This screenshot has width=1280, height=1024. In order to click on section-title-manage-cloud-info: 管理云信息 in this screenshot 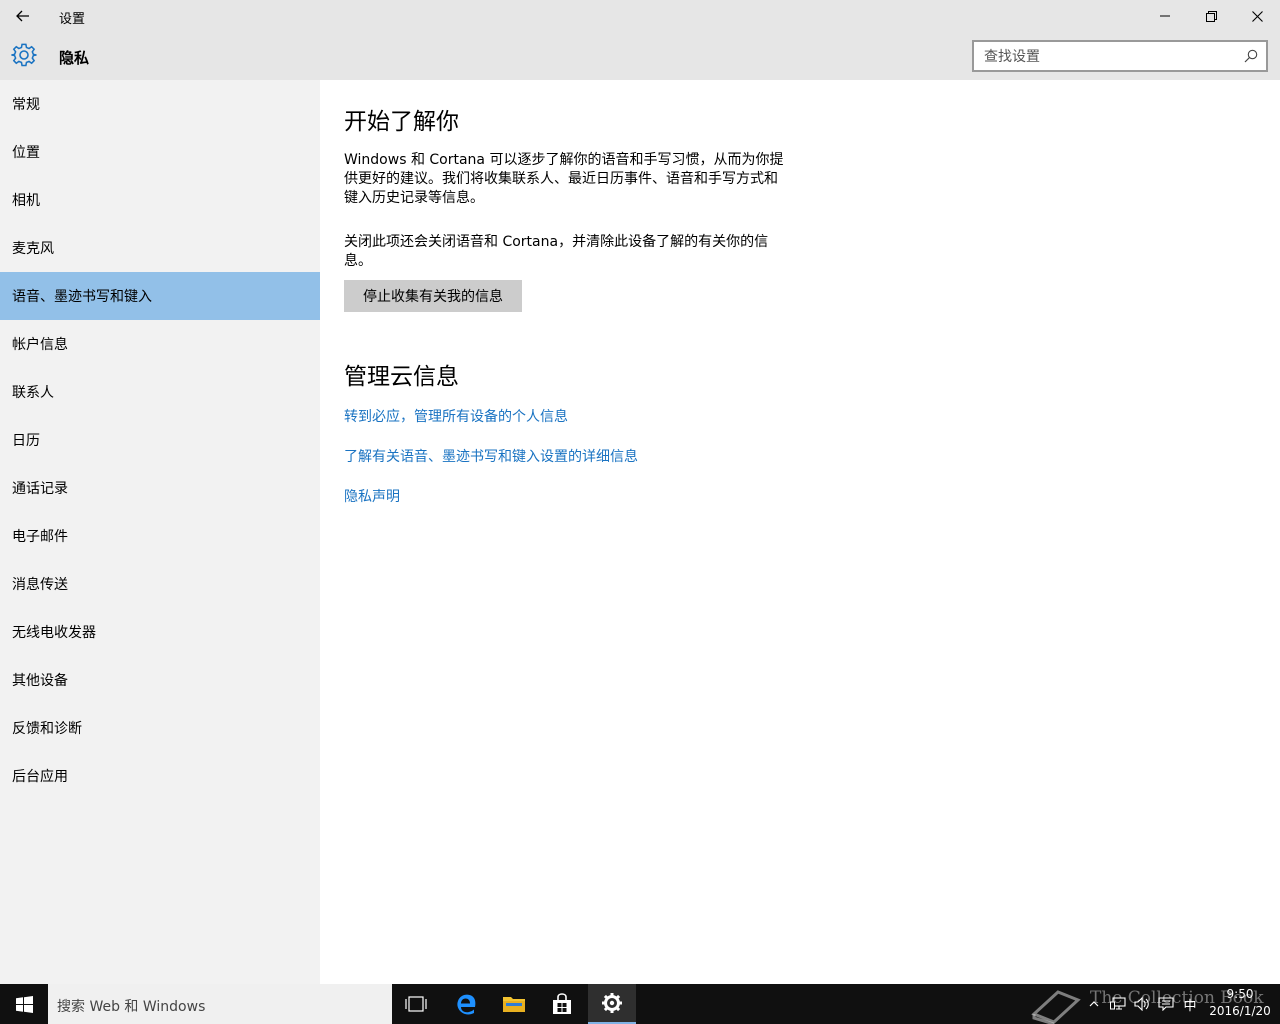, I will do `click(401, 377)`.